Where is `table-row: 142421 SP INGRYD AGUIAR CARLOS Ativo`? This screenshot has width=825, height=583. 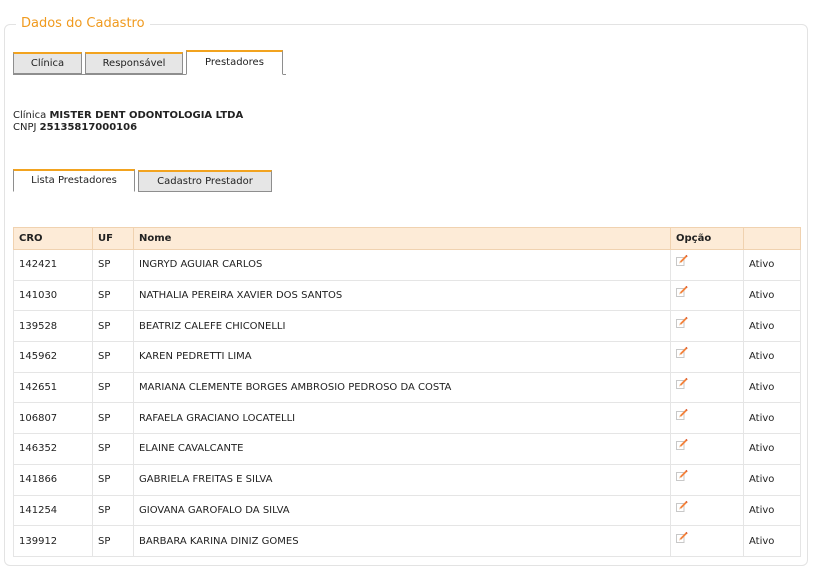
table-row: 142421 SP INGRYD AGUIAR CARLOS Ativo is located at coordinates (407, 265).